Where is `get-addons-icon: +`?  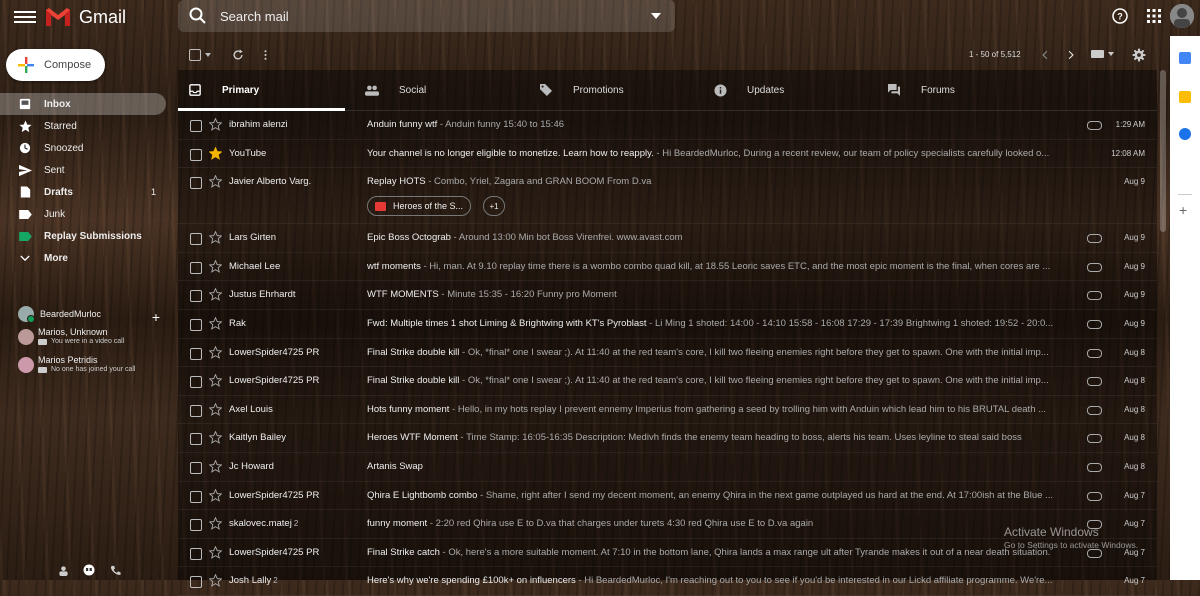
get-addons-icon: + is located at coordinates (1183, 210).